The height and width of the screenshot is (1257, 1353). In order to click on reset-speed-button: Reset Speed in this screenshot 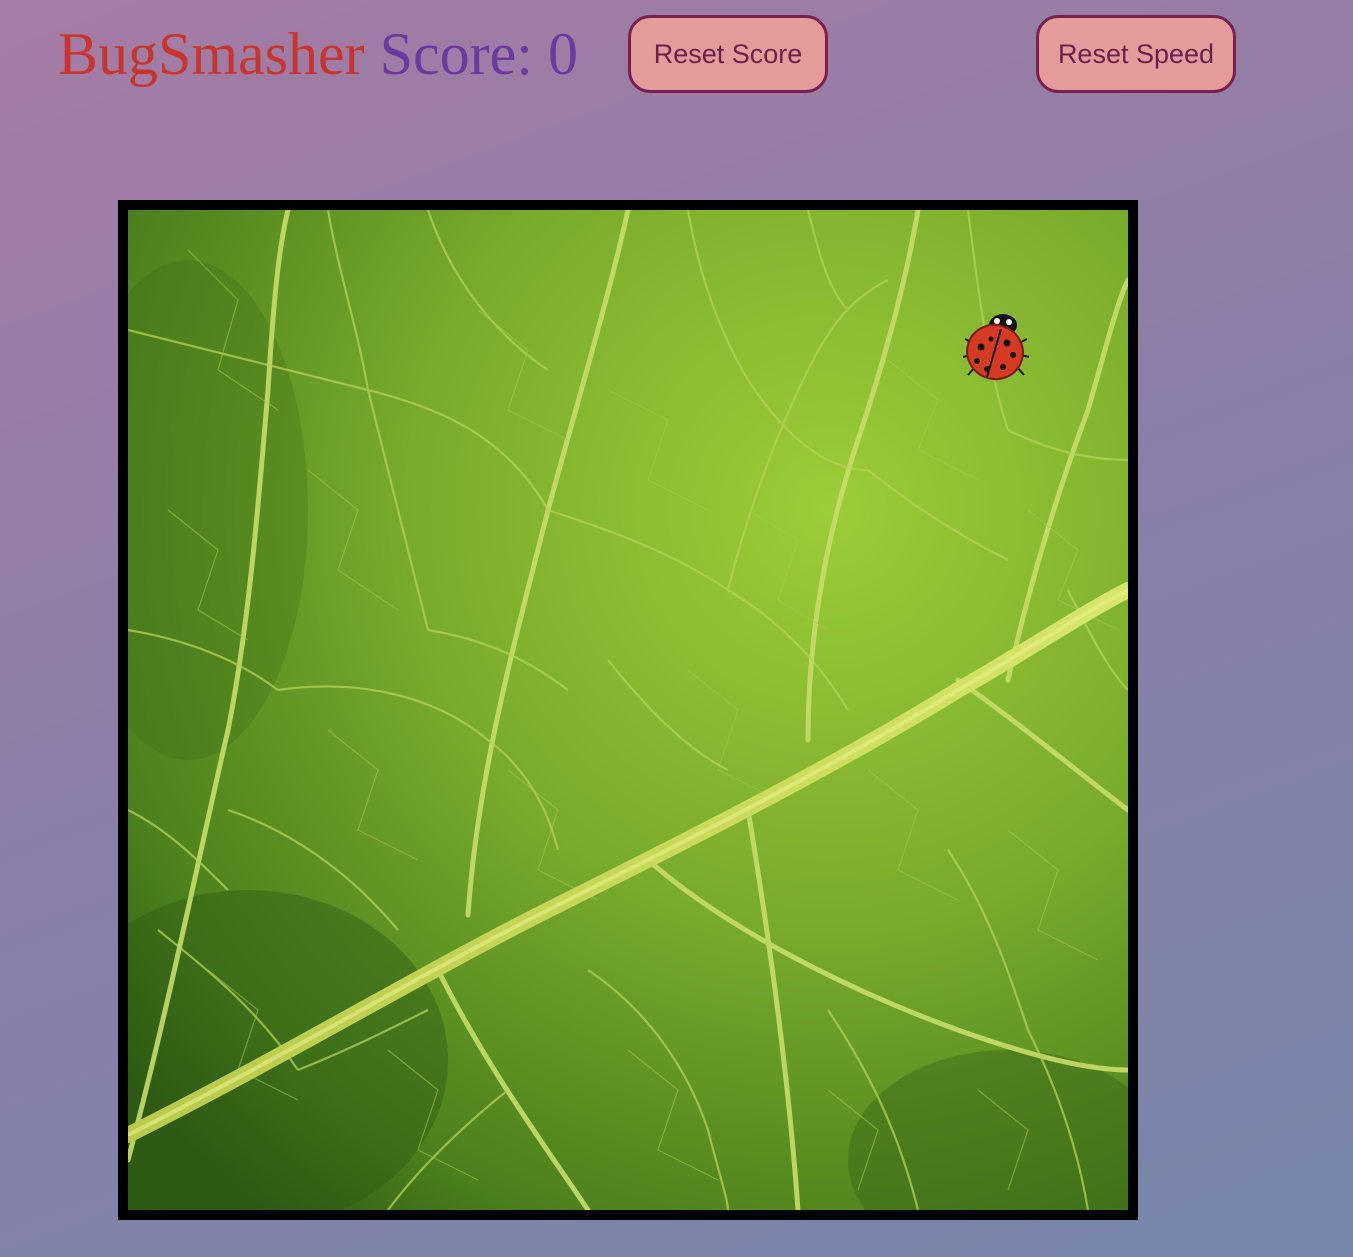, I will do `click(1136, 54)`.